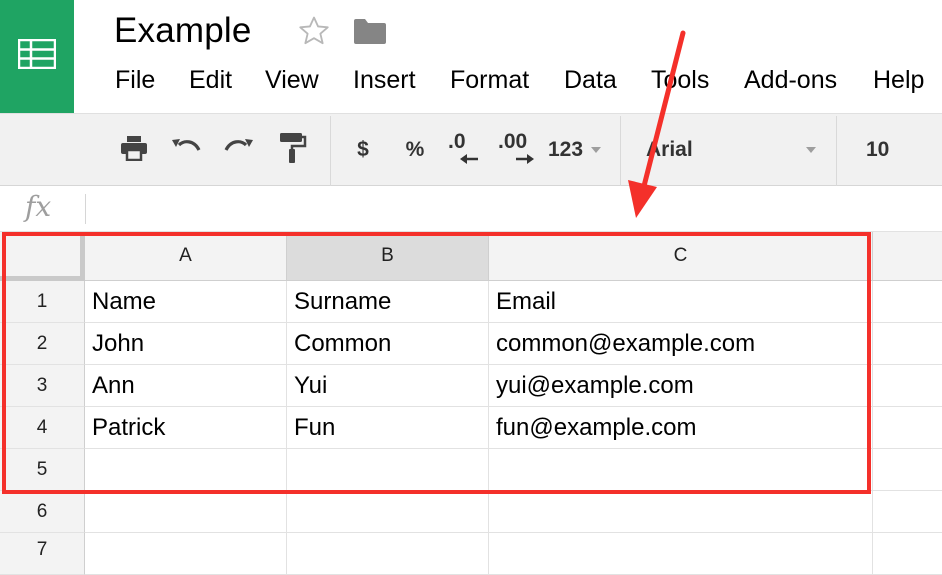 This screenshot has height=575, width=942. What do you see at coordinates (566, 149) in the screenshot?
I see `number-format-label: 123` at bounding box center [566, 149].